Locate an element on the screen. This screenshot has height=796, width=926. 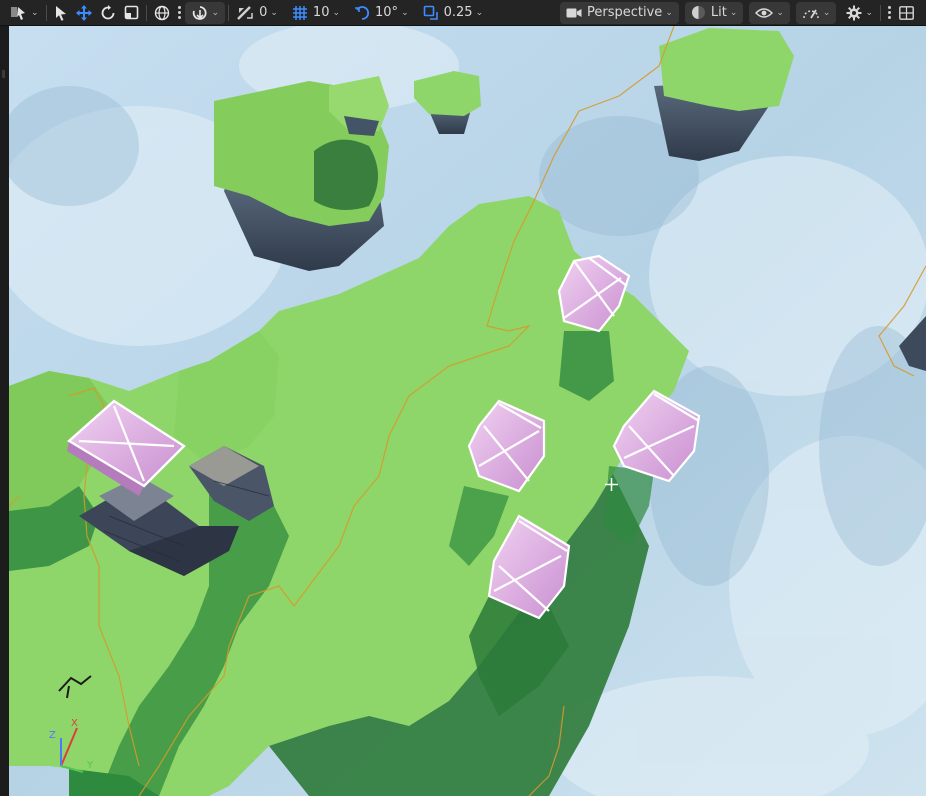
rotation-snap-value: 10° is located at coordinates (387, 12).